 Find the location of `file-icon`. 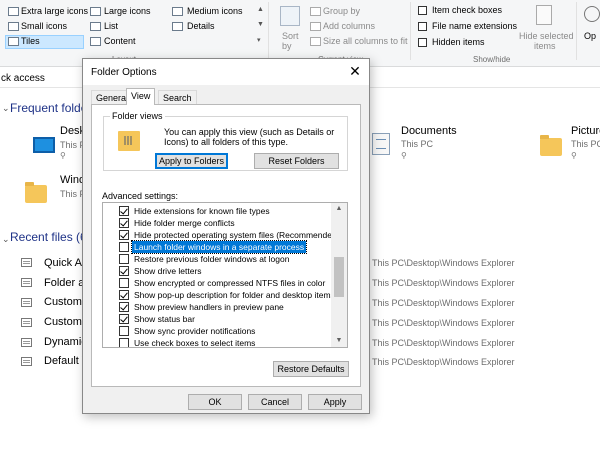

file-icon is located at coordinates (26, 282).